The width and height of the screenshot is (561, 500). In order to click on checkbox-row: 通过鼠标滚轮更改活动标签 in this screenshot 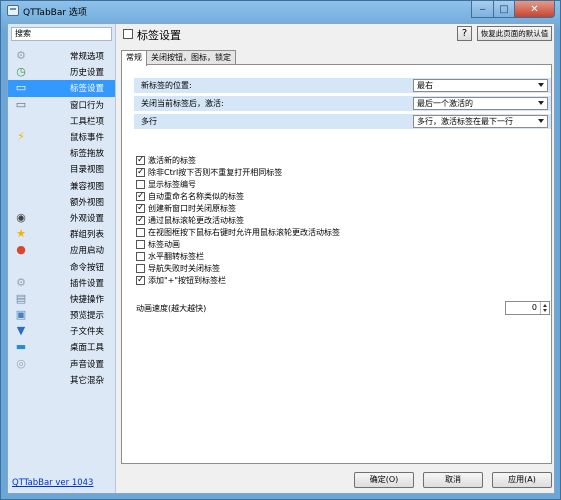, I will do `click(341, 220)`.